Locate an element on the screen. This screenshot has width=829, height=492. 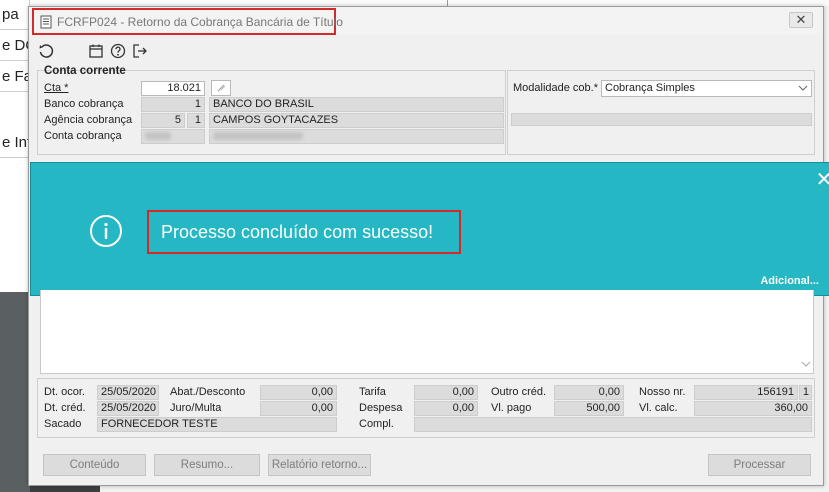
search-button is located at coordinates (221, 88).